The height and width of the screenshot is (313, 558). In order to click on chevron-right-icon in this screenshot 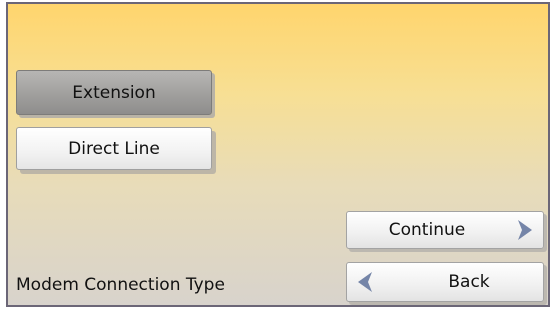, I will do `click(525, 230)`.